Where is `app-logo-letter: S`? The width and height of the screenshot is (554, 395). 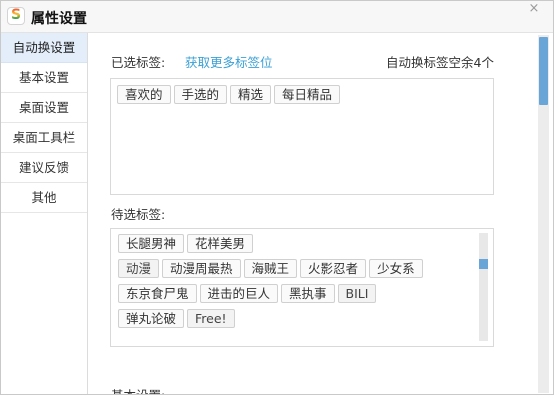 app-logo-letter: S is located at coordinates (16, 15).